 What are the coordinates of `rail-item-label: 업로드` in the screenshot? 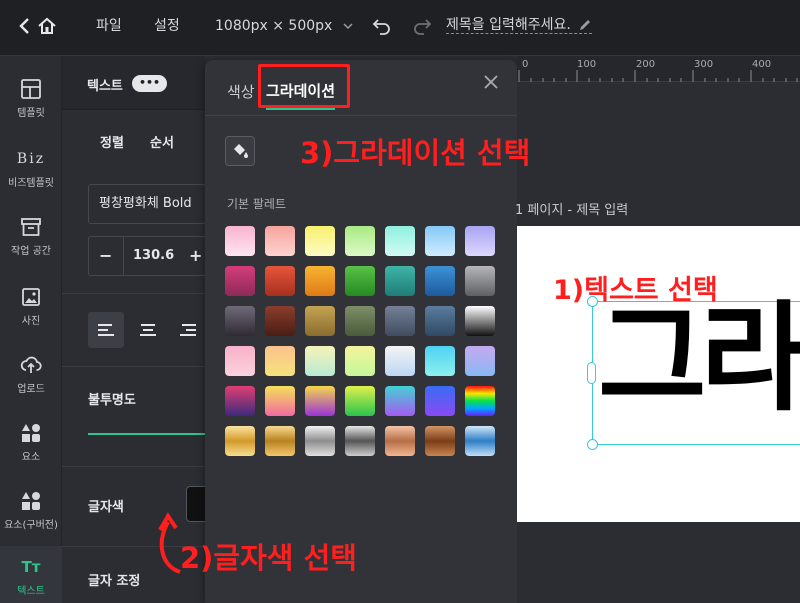 It's located at (31, 389).